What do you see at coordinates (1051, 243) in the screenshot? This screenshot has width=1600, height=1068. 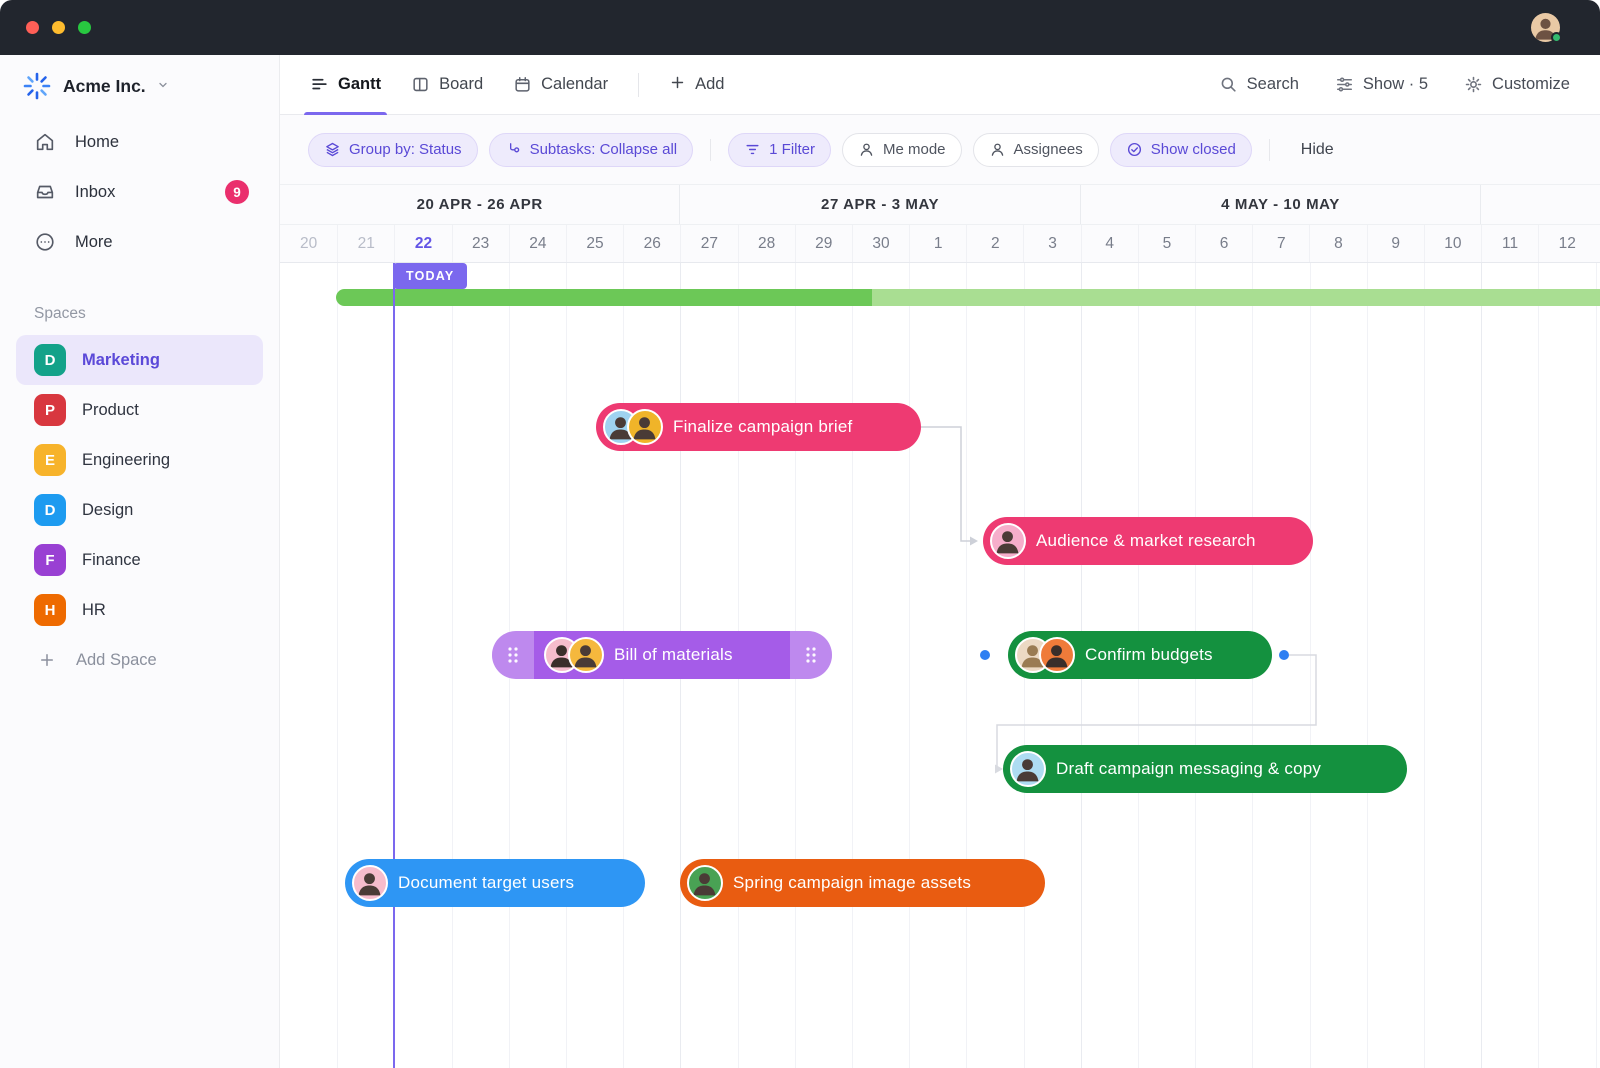 I see `day-header-3: 3` at bounding box center [1051, 243].